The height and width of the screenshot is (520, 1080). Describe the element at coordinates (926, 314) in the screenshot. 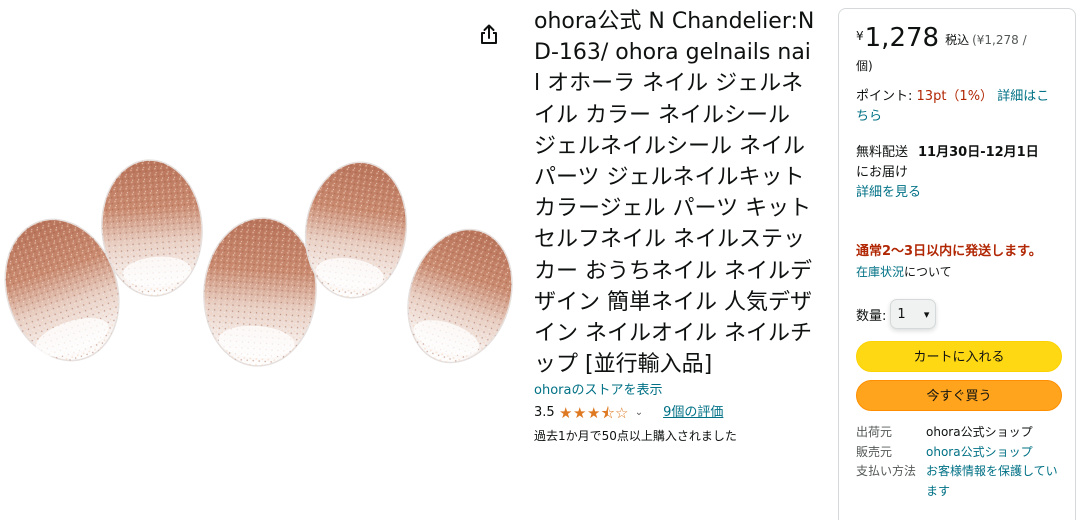

I see `chevron-down-icon: ▾` at that location.